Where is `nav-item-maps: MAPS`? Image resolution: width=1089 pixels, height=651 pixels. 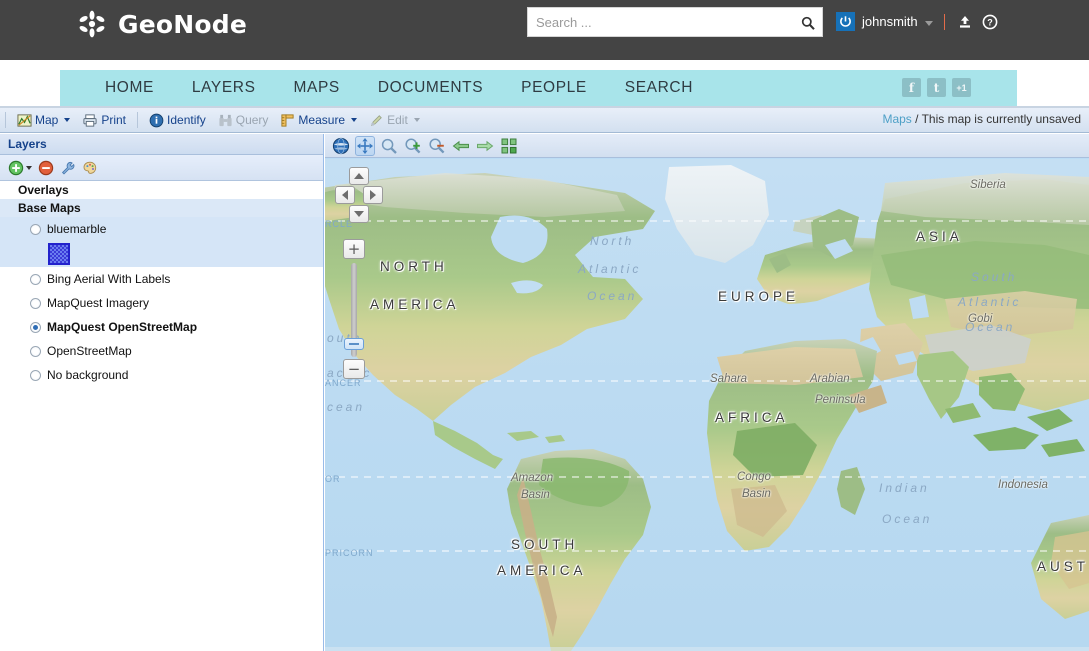 nav-item-maps: MAPS is located at coordinates (317, 88).